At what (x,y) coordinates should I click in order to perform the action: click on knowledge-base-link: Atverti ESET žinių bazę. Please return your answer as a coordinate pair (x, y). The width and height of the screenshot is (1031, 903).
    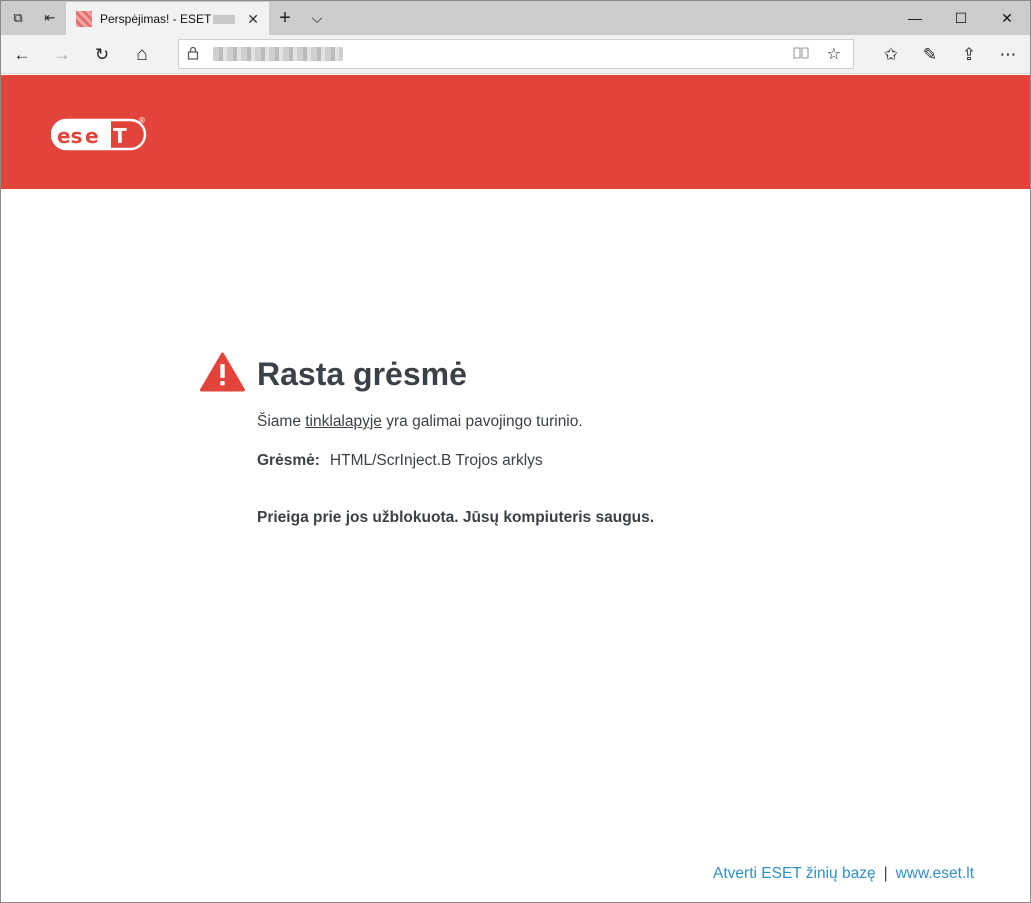
    Looking at the image, I should click on (794, 873).